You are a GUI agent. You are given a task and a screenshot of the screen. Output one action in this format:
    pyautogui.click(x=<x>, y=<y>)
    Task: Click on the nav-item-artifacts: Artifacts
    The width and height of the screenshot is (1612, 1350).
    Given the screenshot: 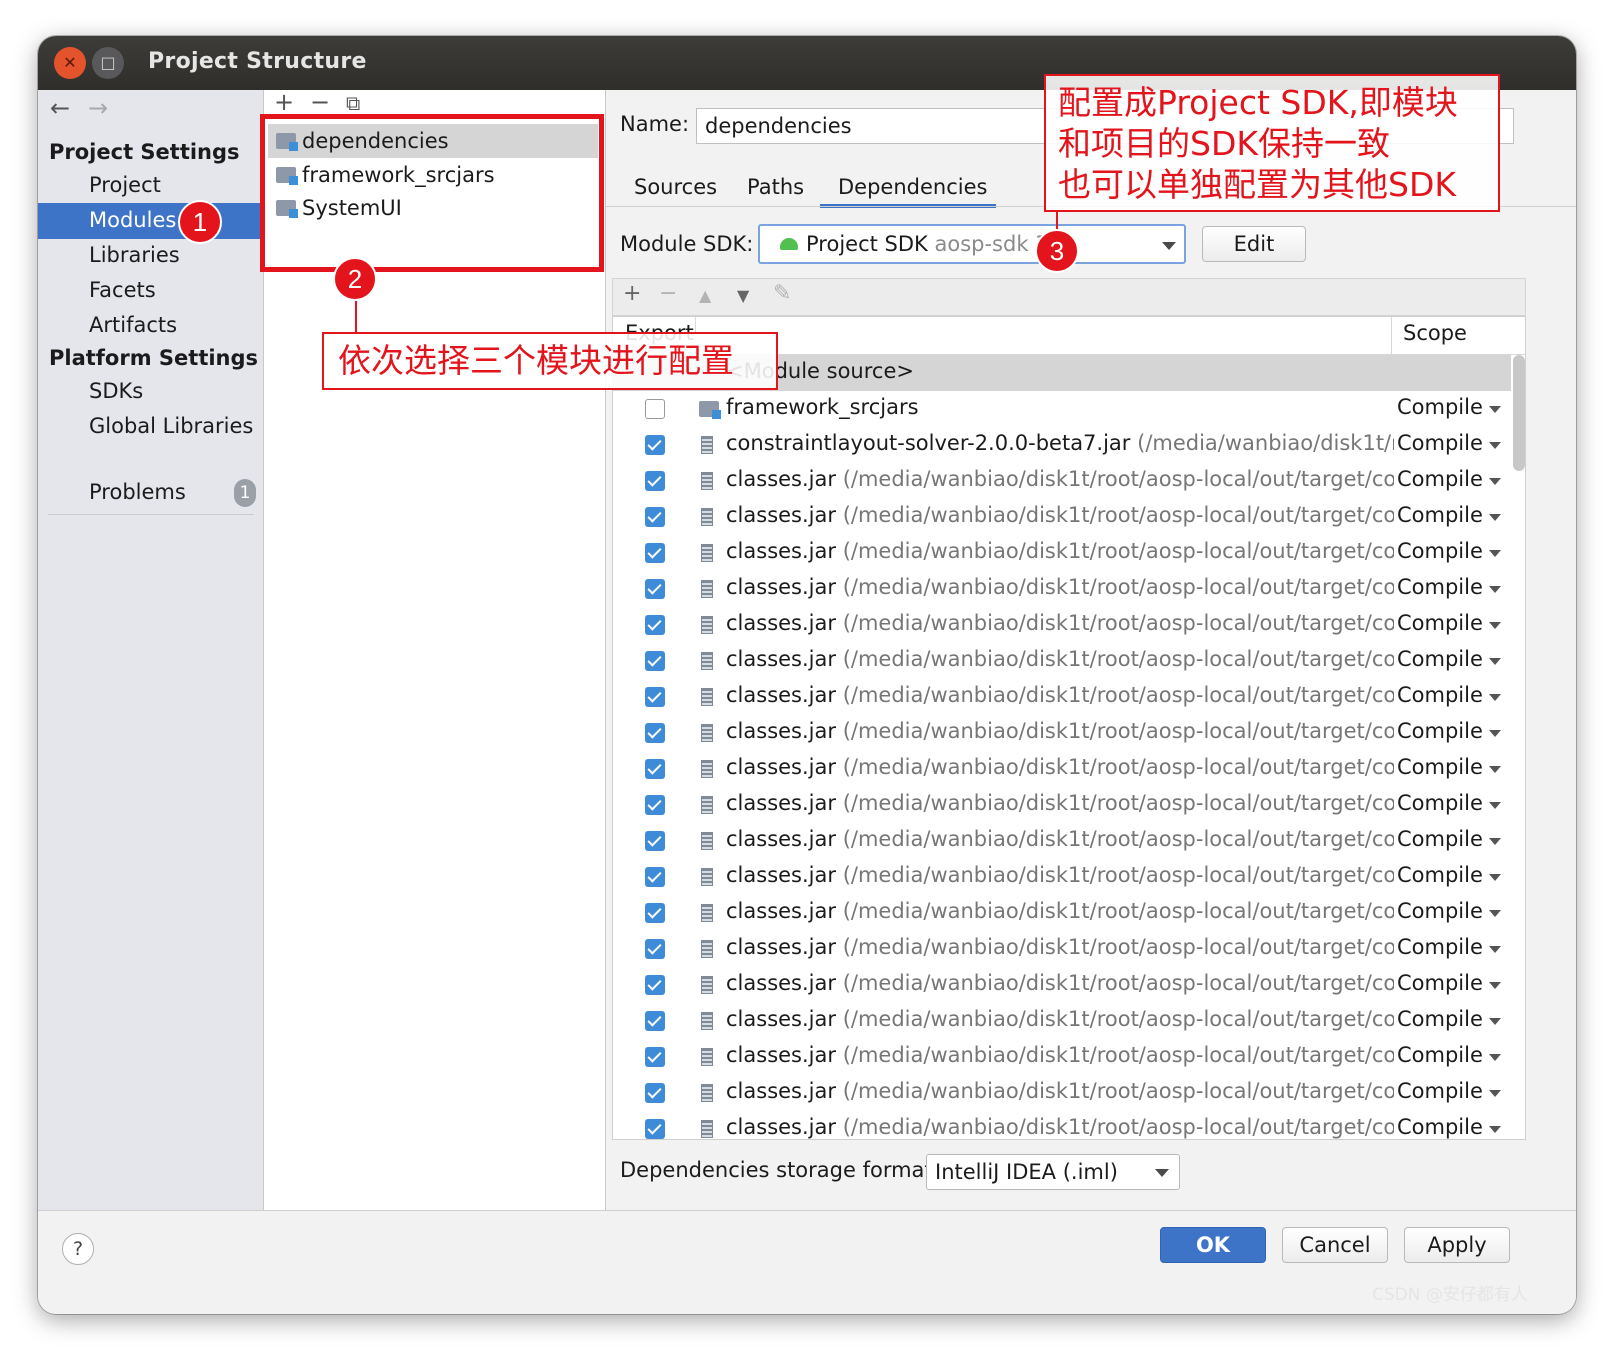 What is the action you would take?
    pyautogui.click(x=151, y=326)
    